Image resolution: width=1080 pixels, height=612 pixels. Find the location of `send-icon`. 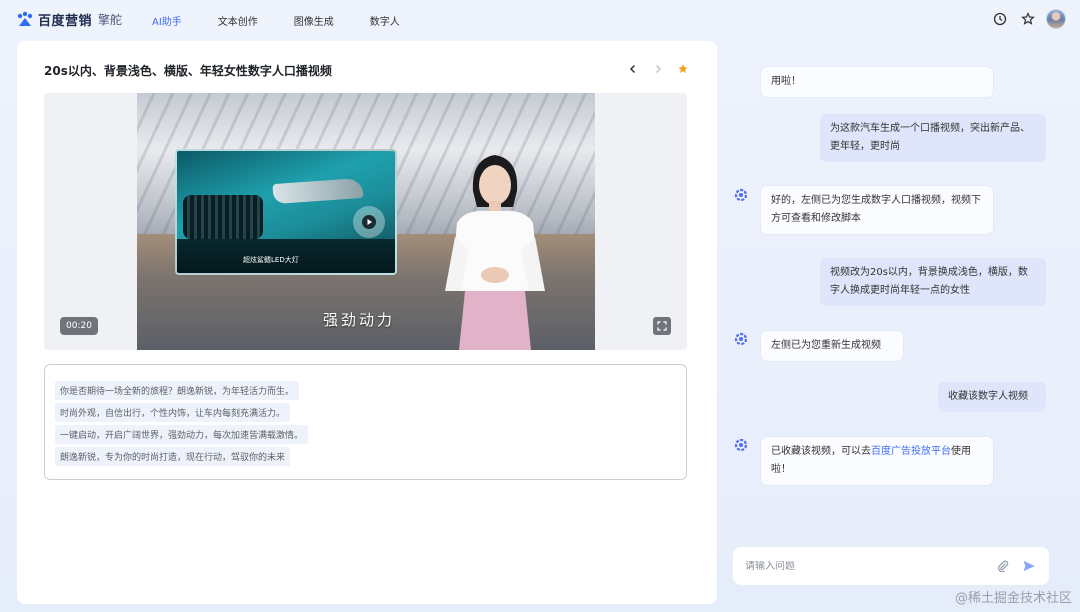

send-icon is located at coordinates (1029, 566).